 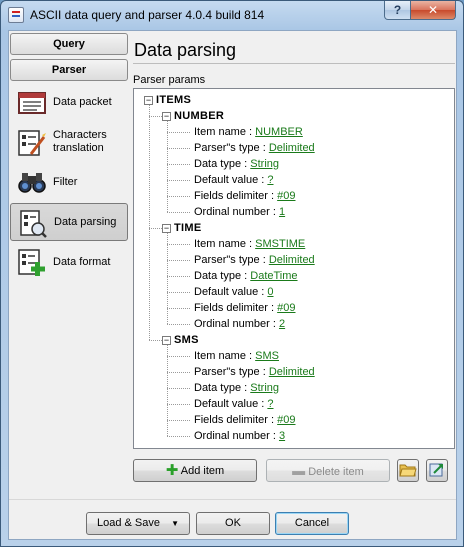 I want to click on data-packet-icon, so click(x=32, y=103).